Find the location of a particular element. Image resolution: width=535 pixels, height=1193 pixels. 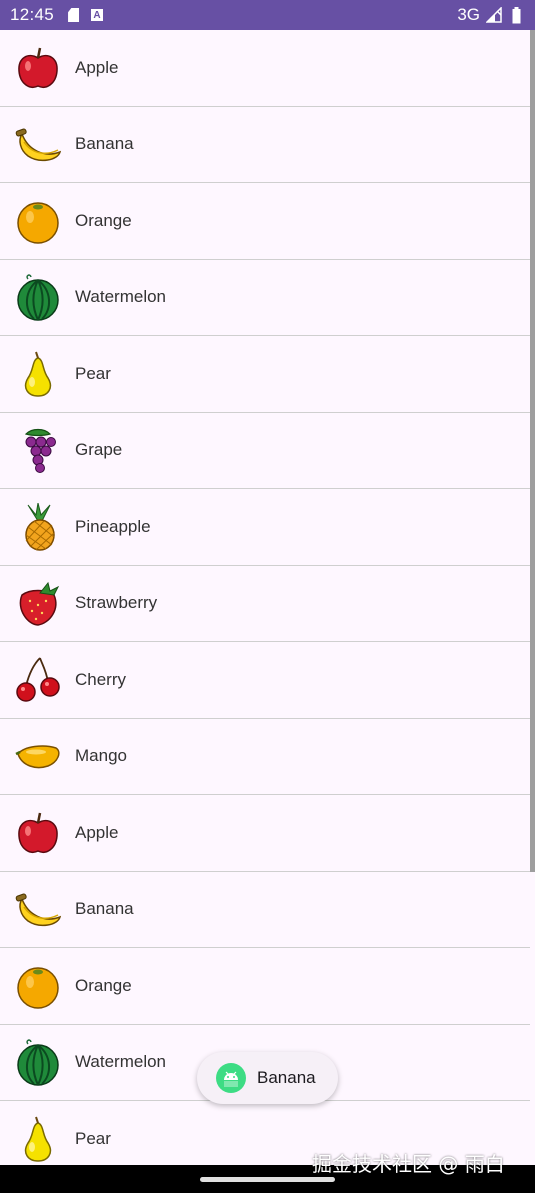

cherry-icon is located at coordinates (38, 680).